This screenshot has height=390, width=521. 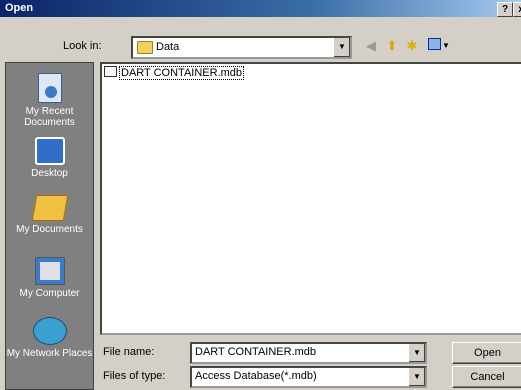 I want to click on my-documents-icon, so click(x=49, y=208).